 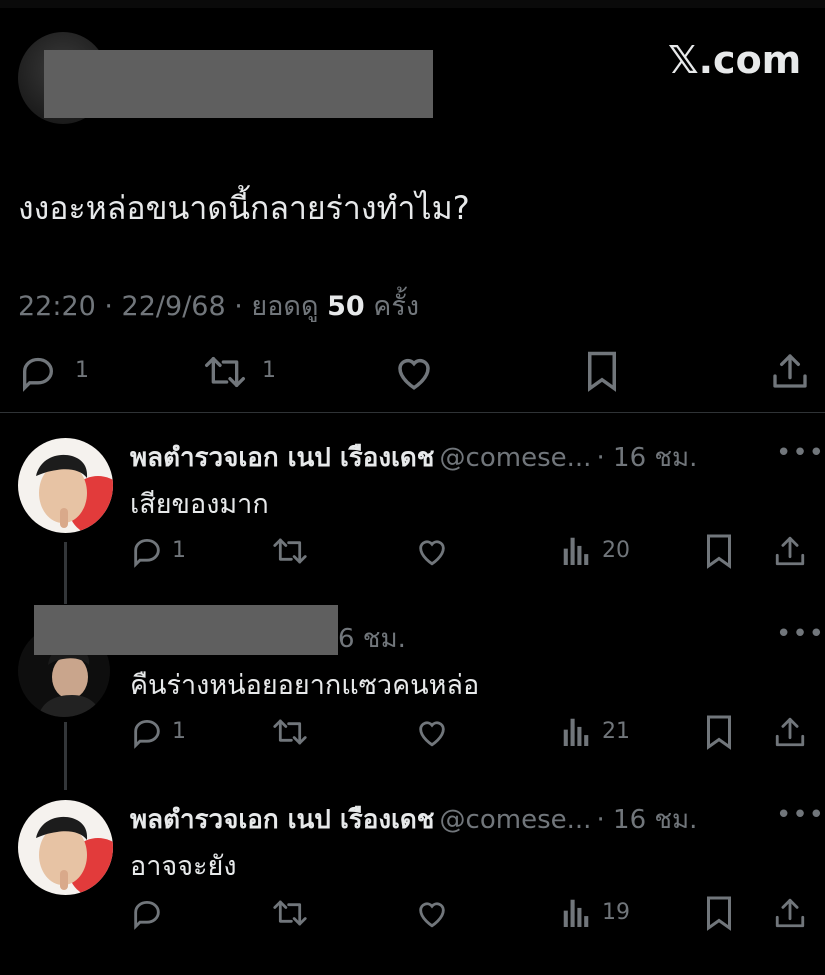 What do you see at coordinates (412, 4) in the screenshot?
I see `top-edge` at bounding box center [412, 4].